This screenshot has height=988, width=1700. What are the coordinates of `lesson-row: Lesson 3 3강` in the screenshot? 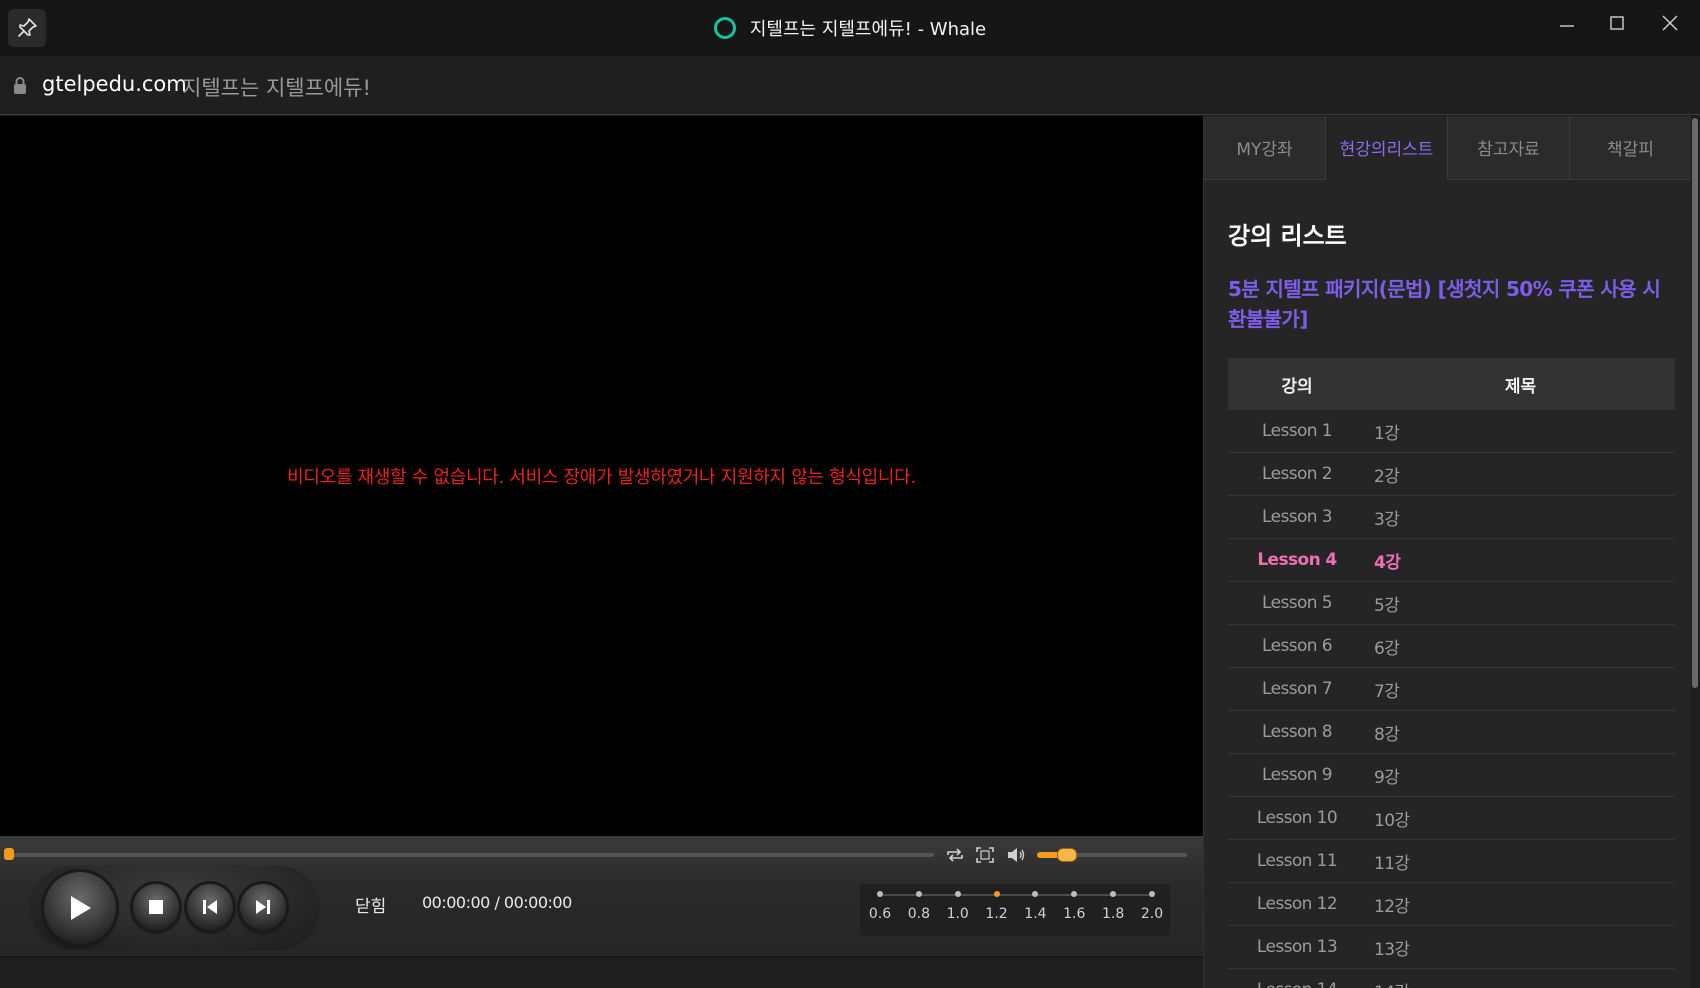 It's located at (1451, 517).